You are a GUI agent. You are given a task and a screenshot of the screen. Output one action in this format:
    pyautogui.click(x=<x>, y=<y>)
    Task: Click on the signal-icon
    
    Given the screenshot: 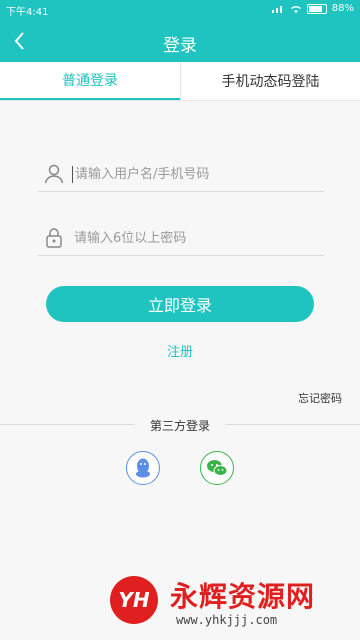 What is the action you would take?
    pyautogui.click(x=276, y=9)
    